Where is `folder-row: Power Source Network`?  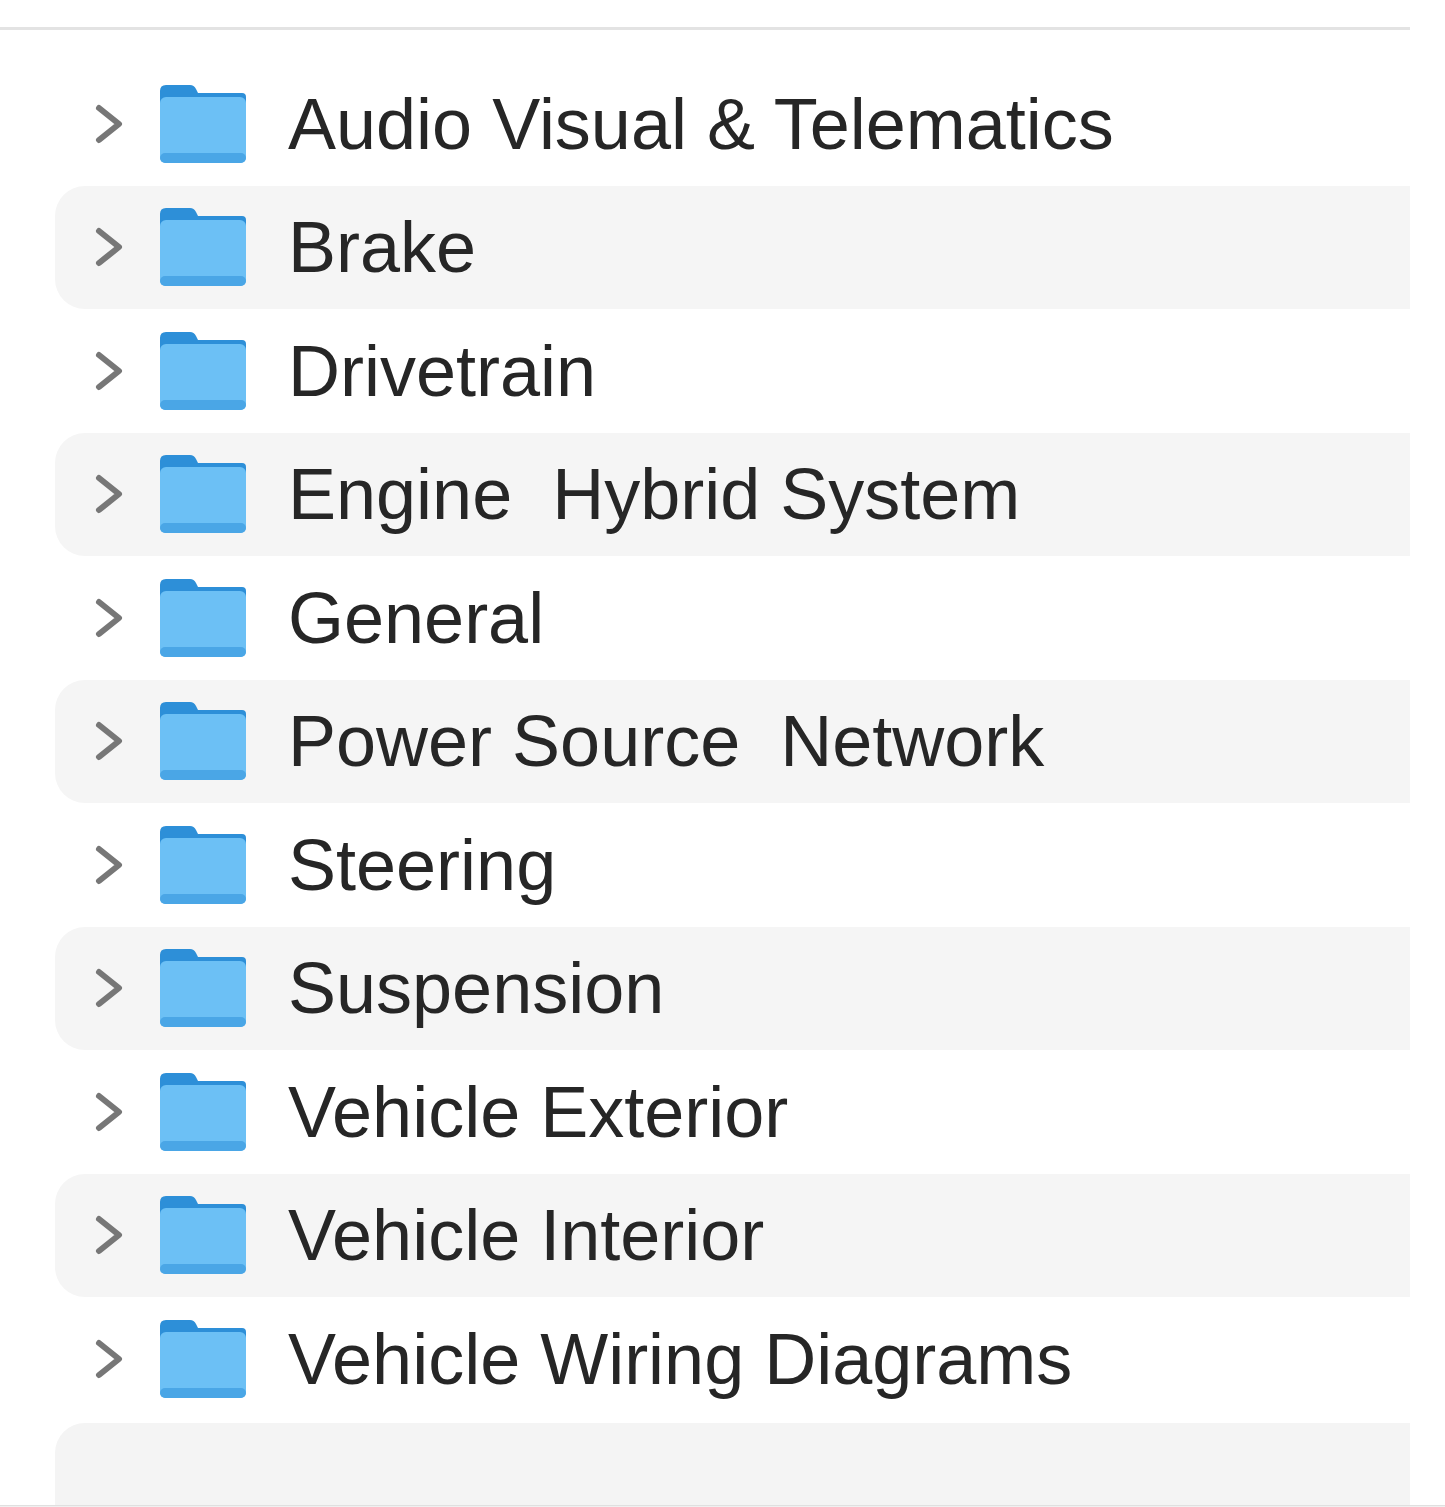
folder-row: Power Source Network is located at coordinates (732, 741).